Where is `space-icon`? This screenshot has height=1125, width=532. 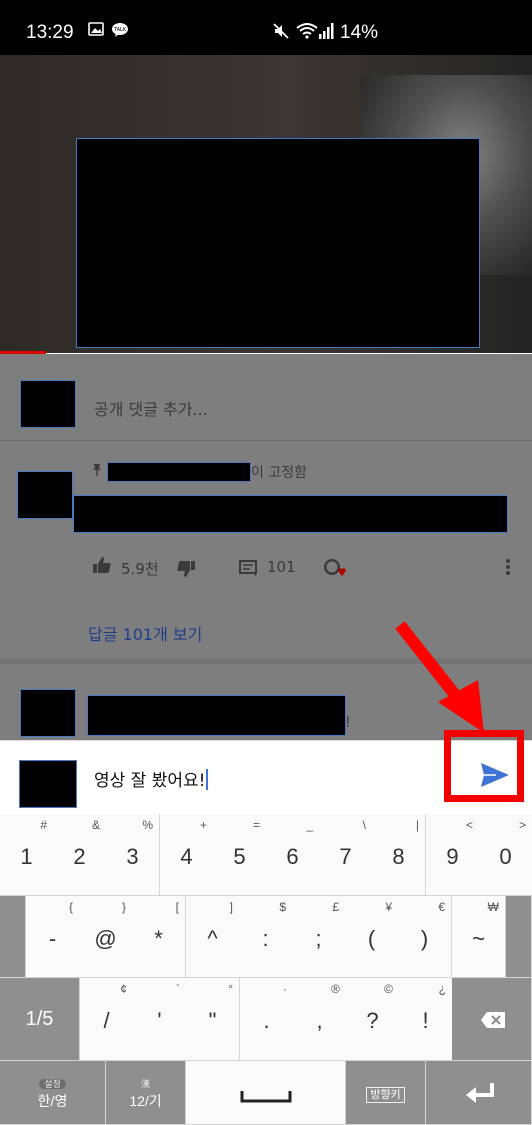 space-icon is located at coordinates (266, 1097).